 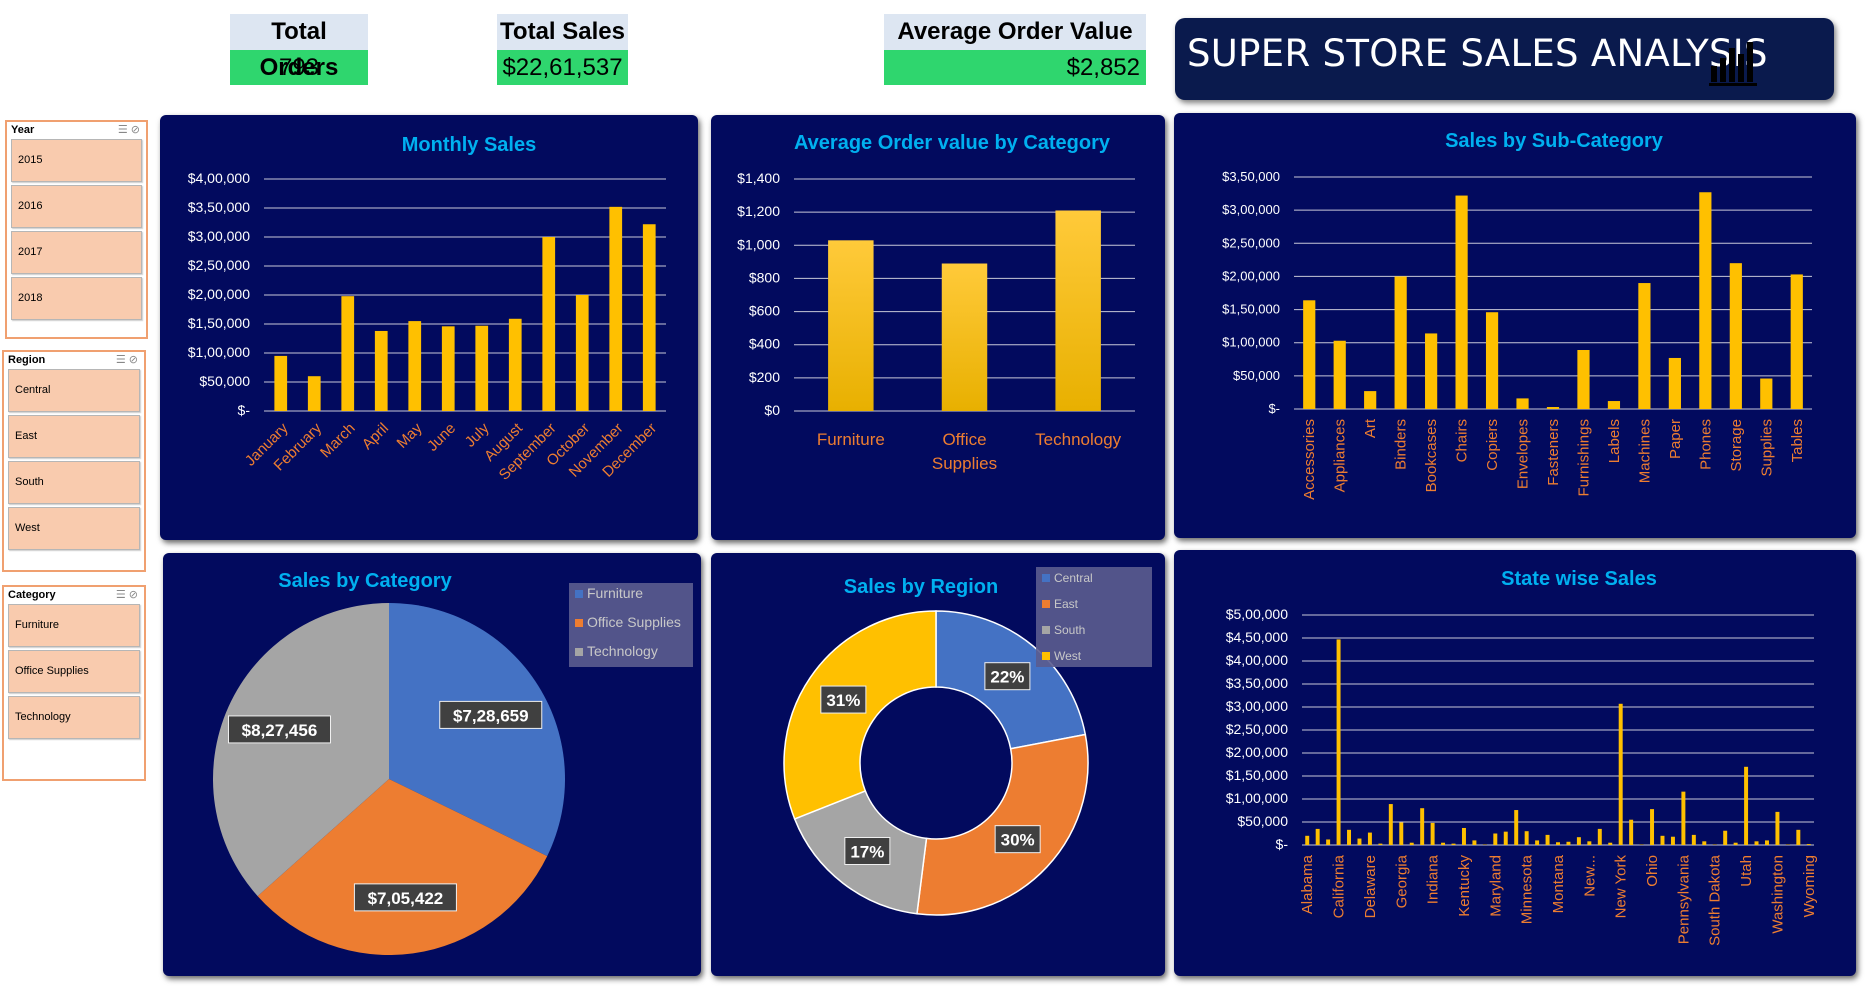 I want to click on data-label: 31%, so click(x=843, y=700).